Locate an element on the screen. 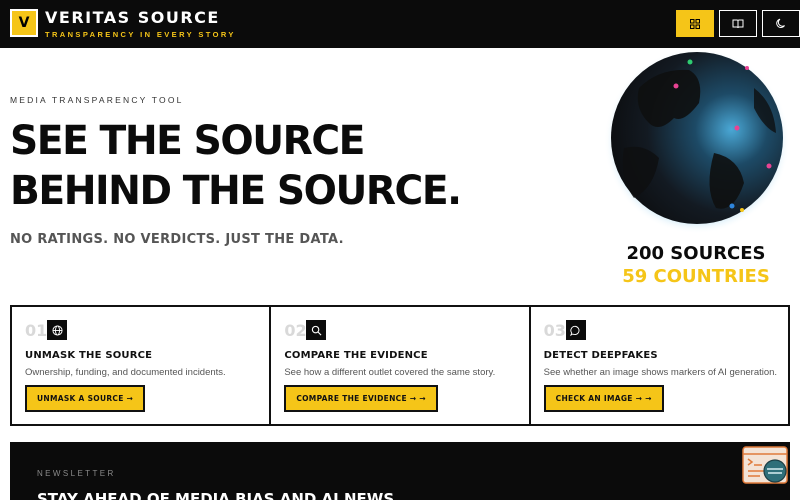 This screenshot has width=800, height=500. compare-evidence-button: COMPARE THE EVIDENCE → → is located at coordinates (361, 398).